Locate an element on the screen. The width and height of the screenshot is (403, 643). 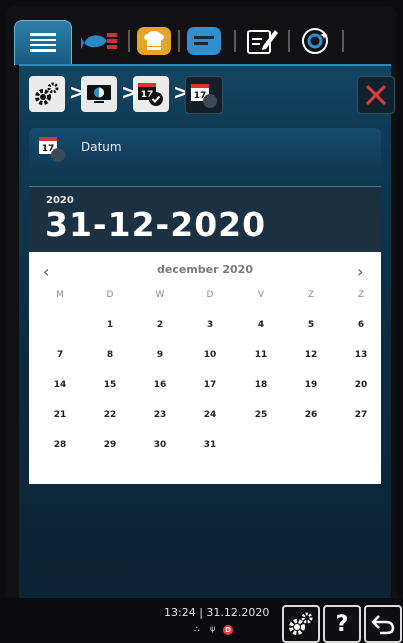
tab-menu is located at coordinates (43, 42).